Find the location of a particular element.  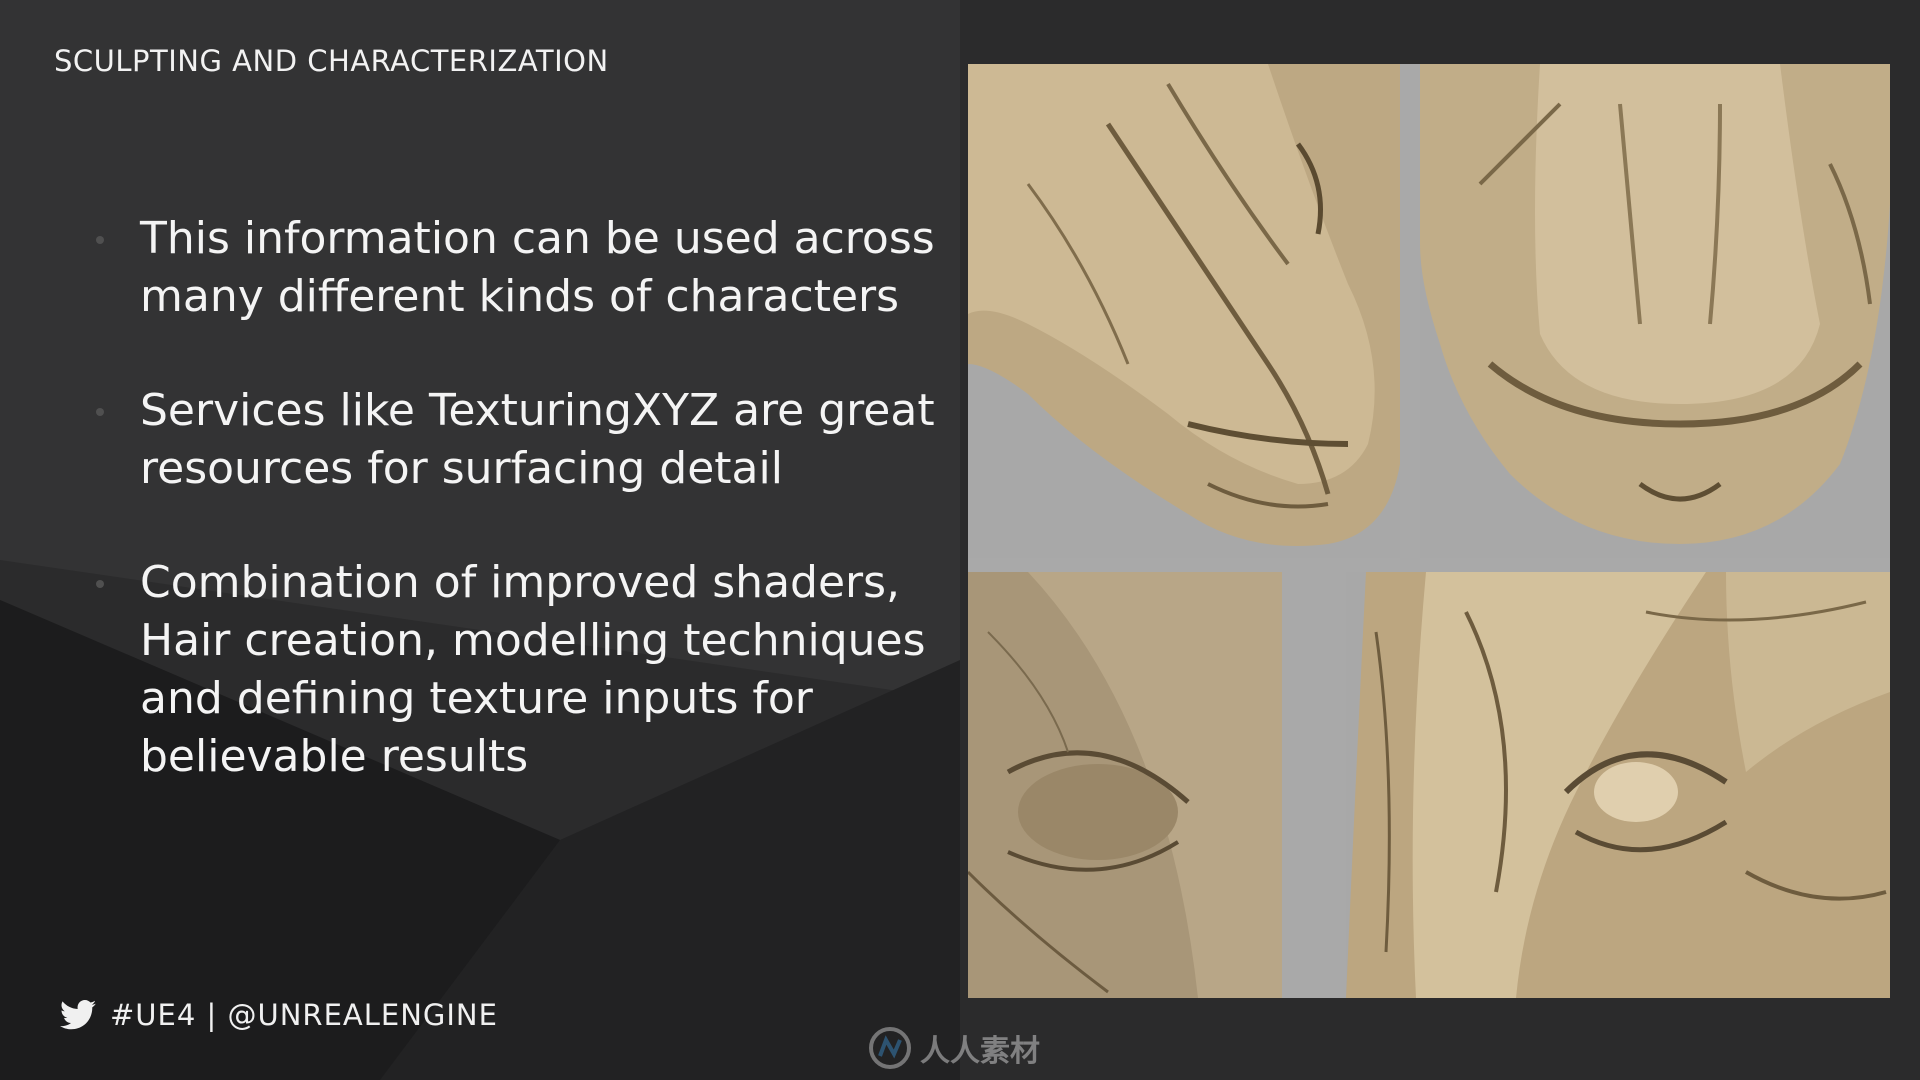

footer-handle: #UE4 | @UNREALENGINE is located at coordinates (304, 1015).